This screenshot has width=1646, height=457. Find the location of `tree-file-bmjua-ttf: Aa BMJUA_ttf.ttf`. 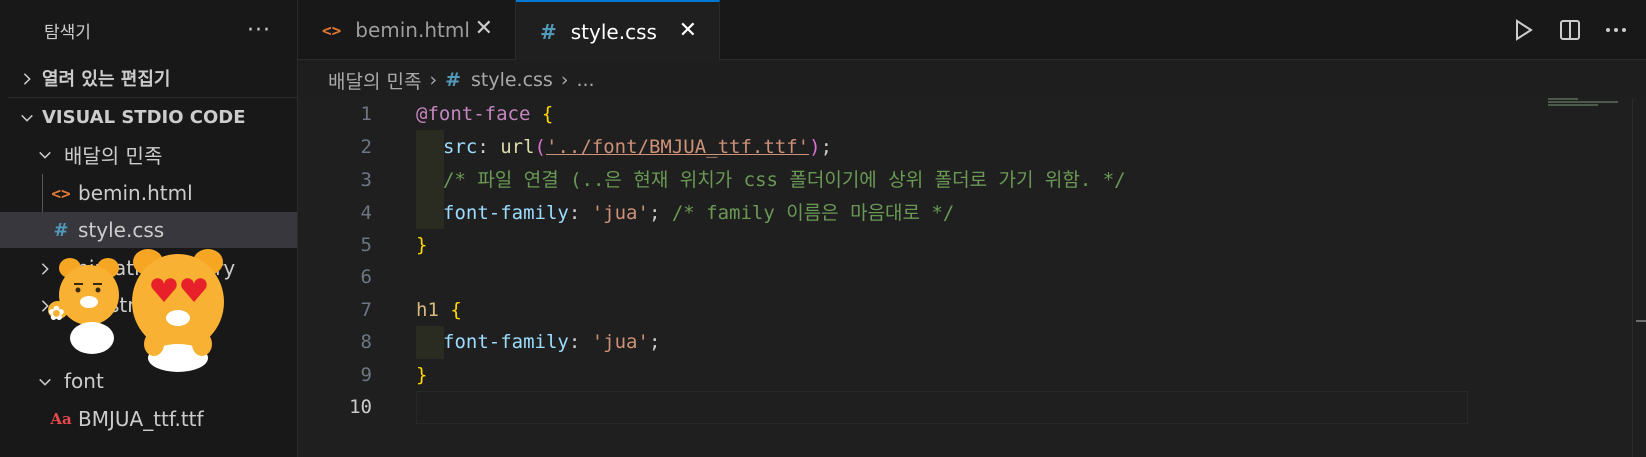

tree-file-bmjua-ttf: Aa BMJUA_ttf.ttf is located at coordinates (148, 419).